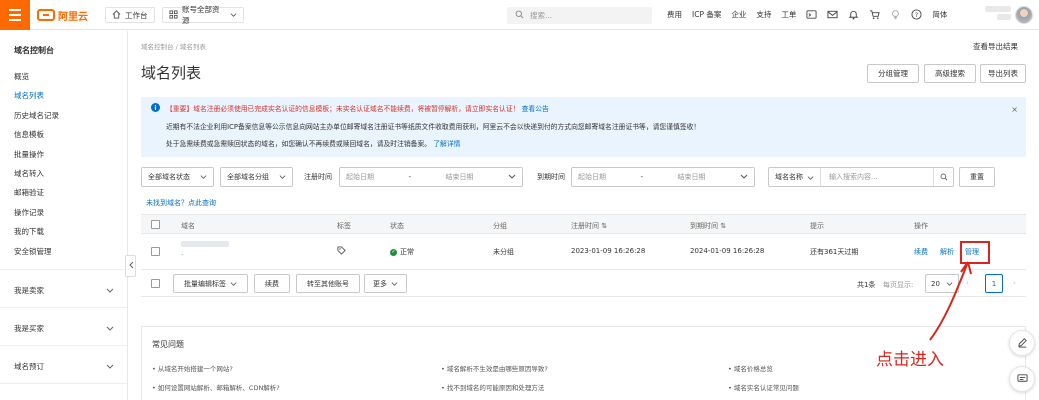  What do you see at coordinates (738, 14) in the screenshot?
I see `link-enterprise: 企业` at bounding box center [738, 14].